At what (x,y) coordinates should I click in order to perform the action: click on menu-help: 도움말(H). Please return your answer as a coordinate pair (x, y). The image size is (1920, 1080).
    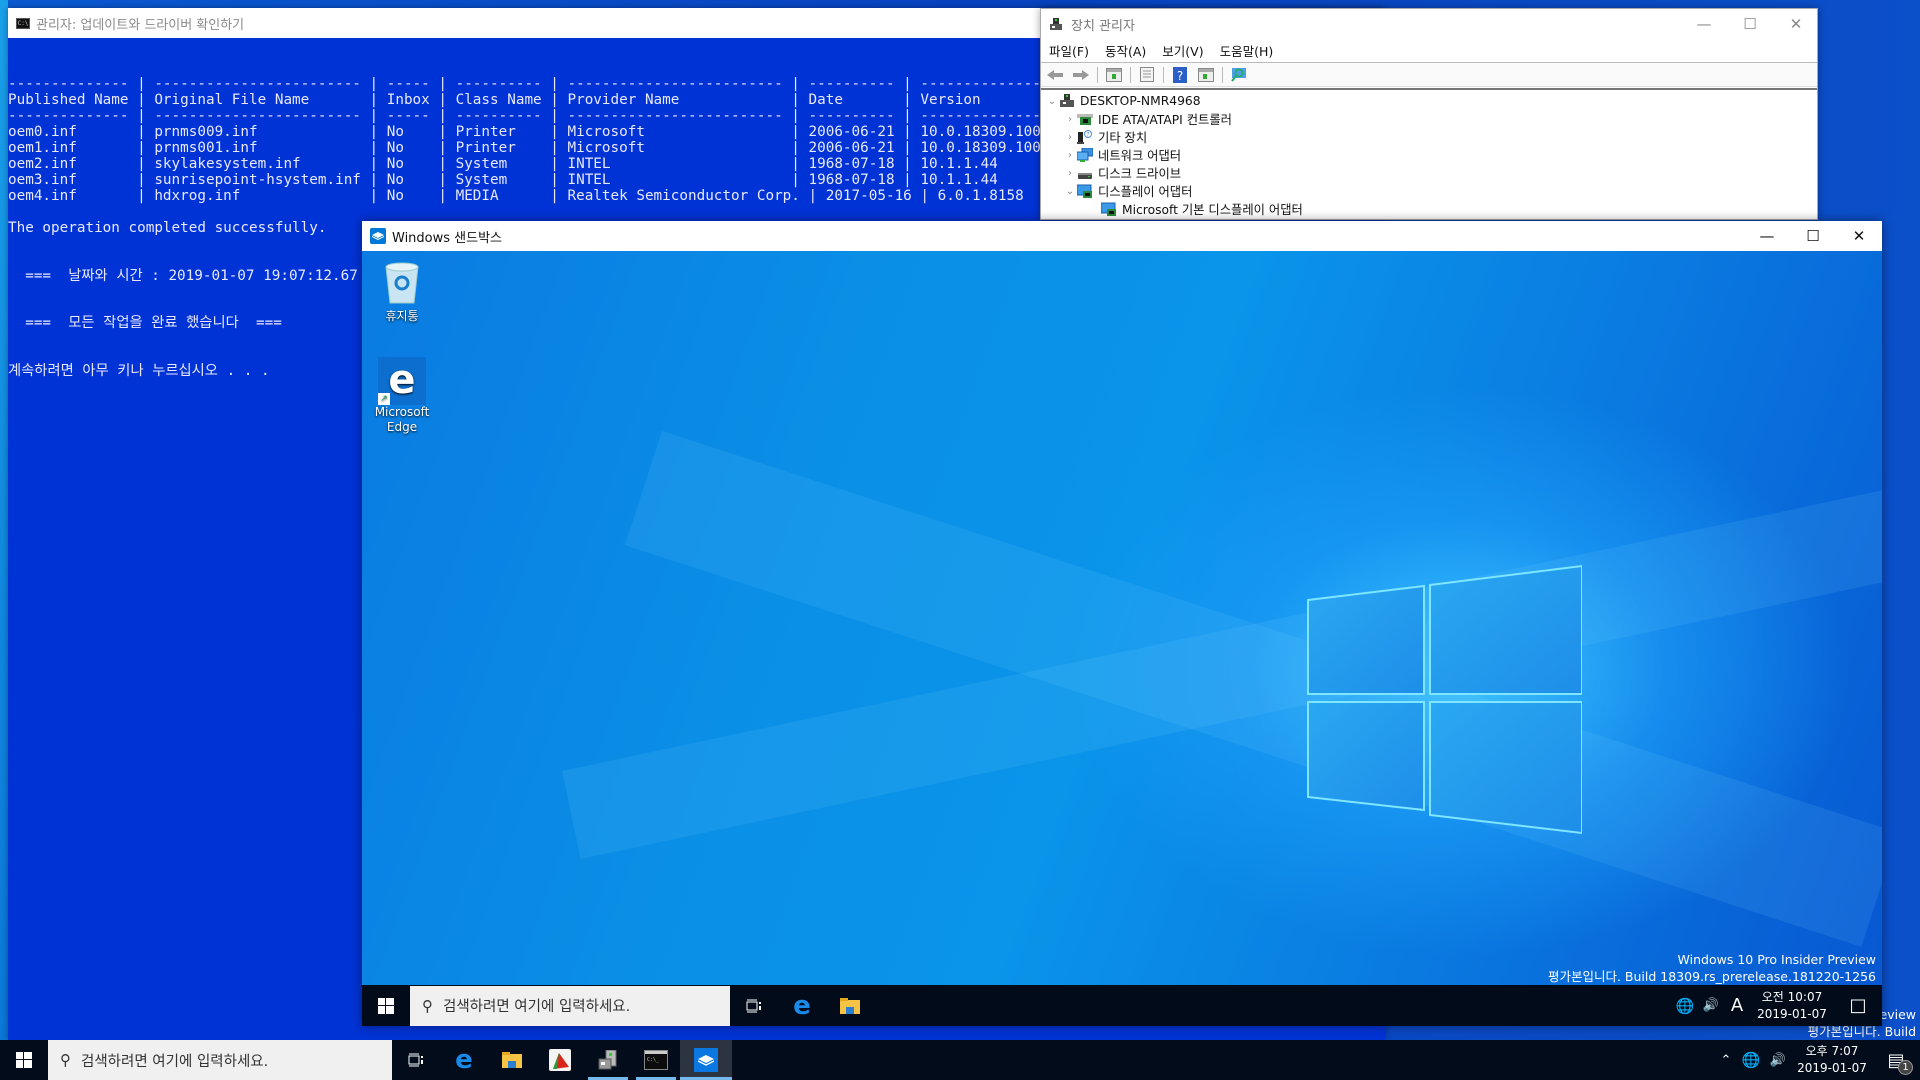
    Looking at the image, I should click on (1247, 50).